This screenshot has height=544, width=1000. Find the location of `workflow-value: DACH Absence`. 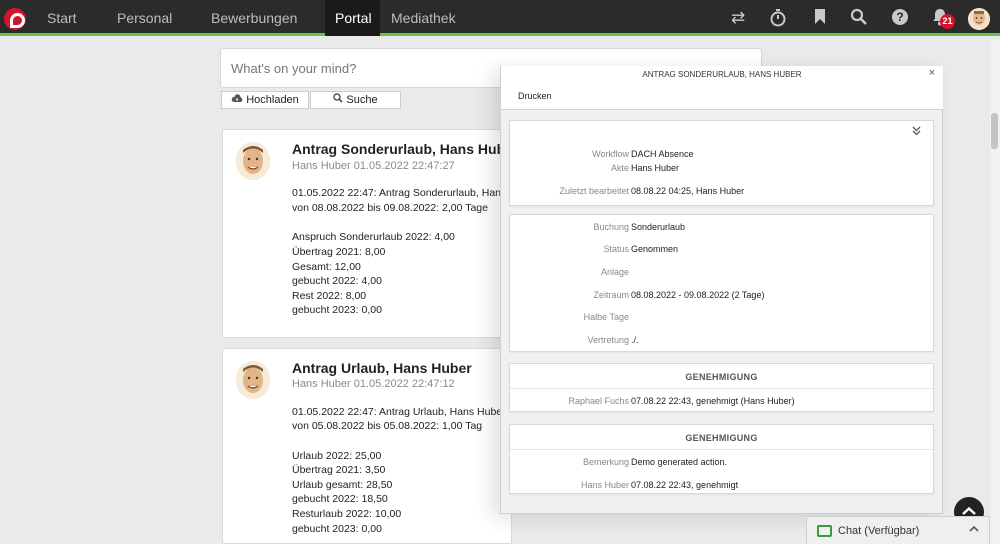

workflow-value: DACH Absence is located at coordinates (662, 154).